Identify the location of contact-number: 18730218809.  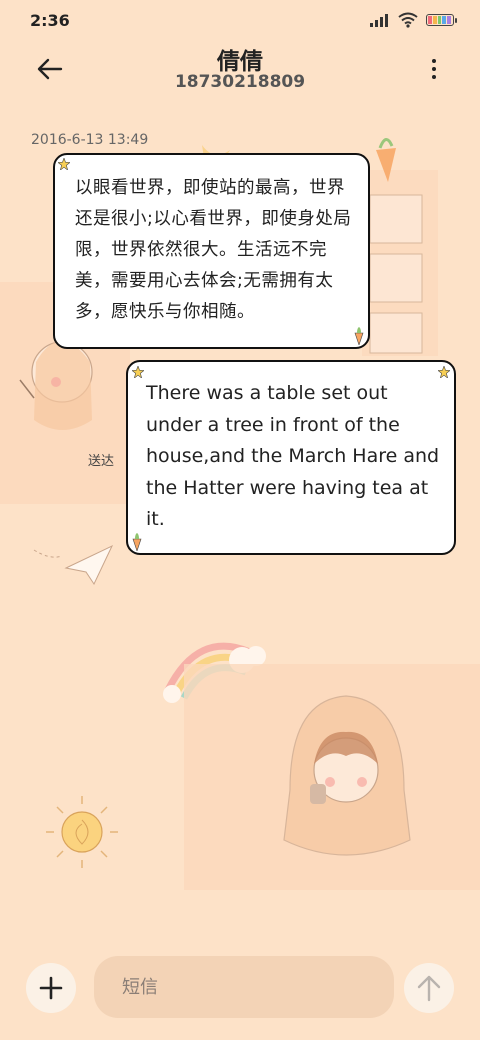
(240, 82).